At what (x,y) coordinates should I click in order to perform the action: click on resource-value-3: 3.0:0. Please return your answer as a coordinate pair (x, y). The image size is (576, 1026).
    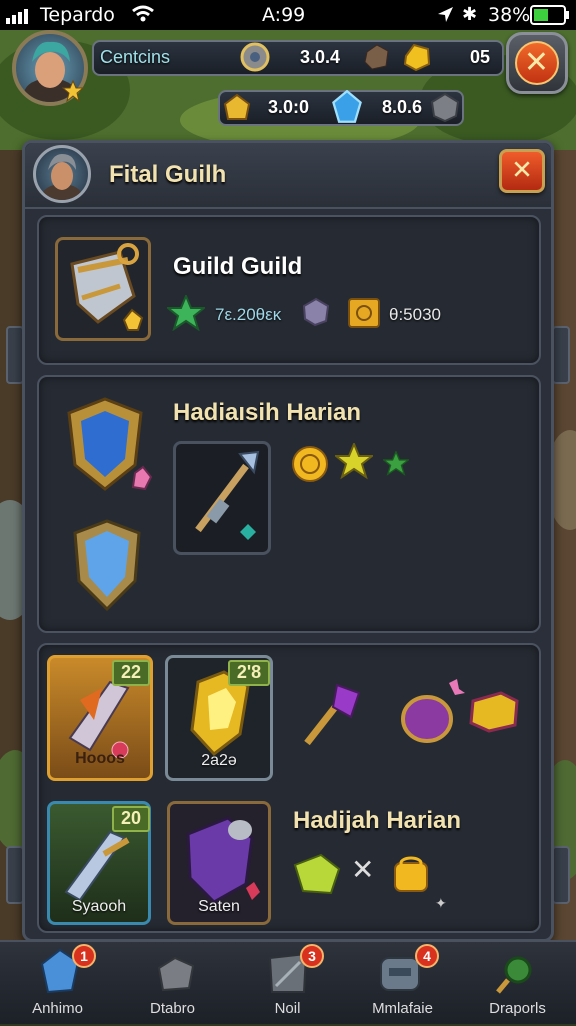
    Looking at the image, I should click on (289, 107).